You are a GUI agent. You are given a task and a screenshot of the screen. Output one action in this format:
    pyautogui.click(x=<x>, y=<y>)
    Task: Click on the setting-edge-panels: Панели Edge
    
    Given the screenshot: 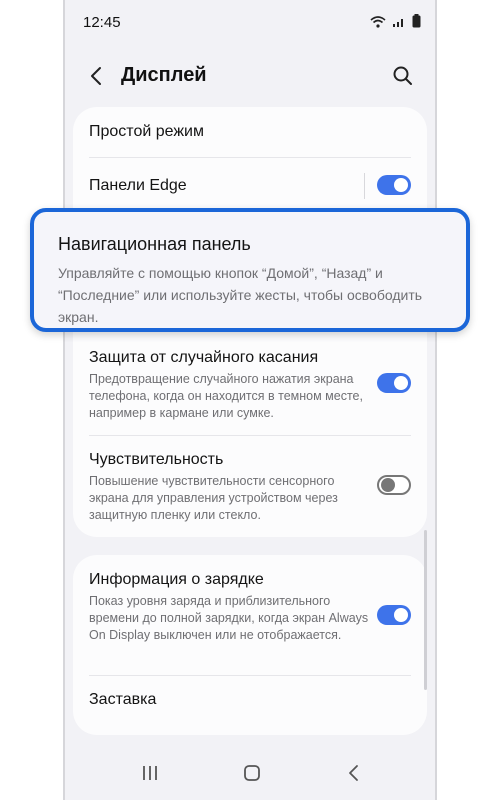 What is the action you would take?
    pyautogui.click(x=250, y=186)
    